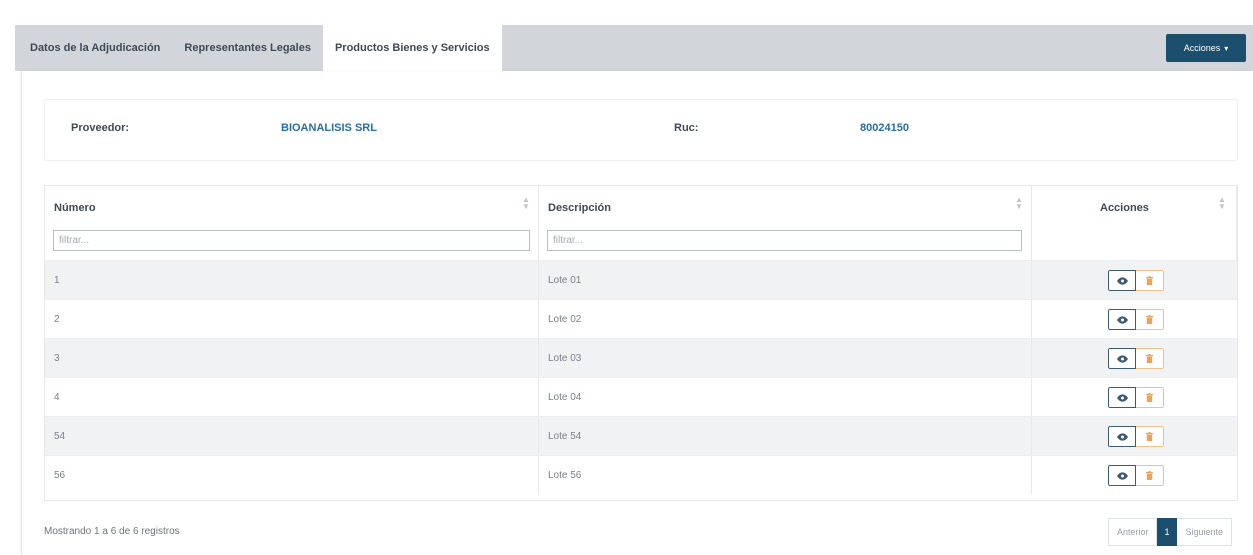 This screenshot has height=555, width=1253. What do you see at coordinates (292, 397) in the screenshot?
I see `cell-numero: 4` at bounding box center [292, 397].